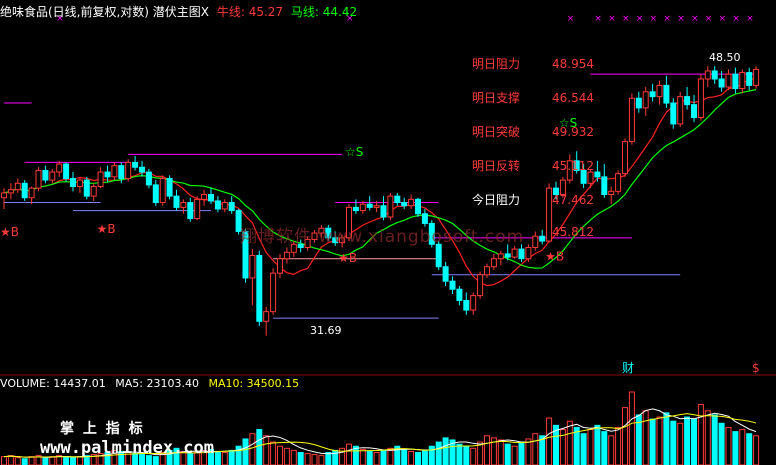 This screenshot has width=776, height=465. Describe the element at coordinates (53, 383) in the screenshot. I see `volume-value: VOLUME: 14437.01` at that location.